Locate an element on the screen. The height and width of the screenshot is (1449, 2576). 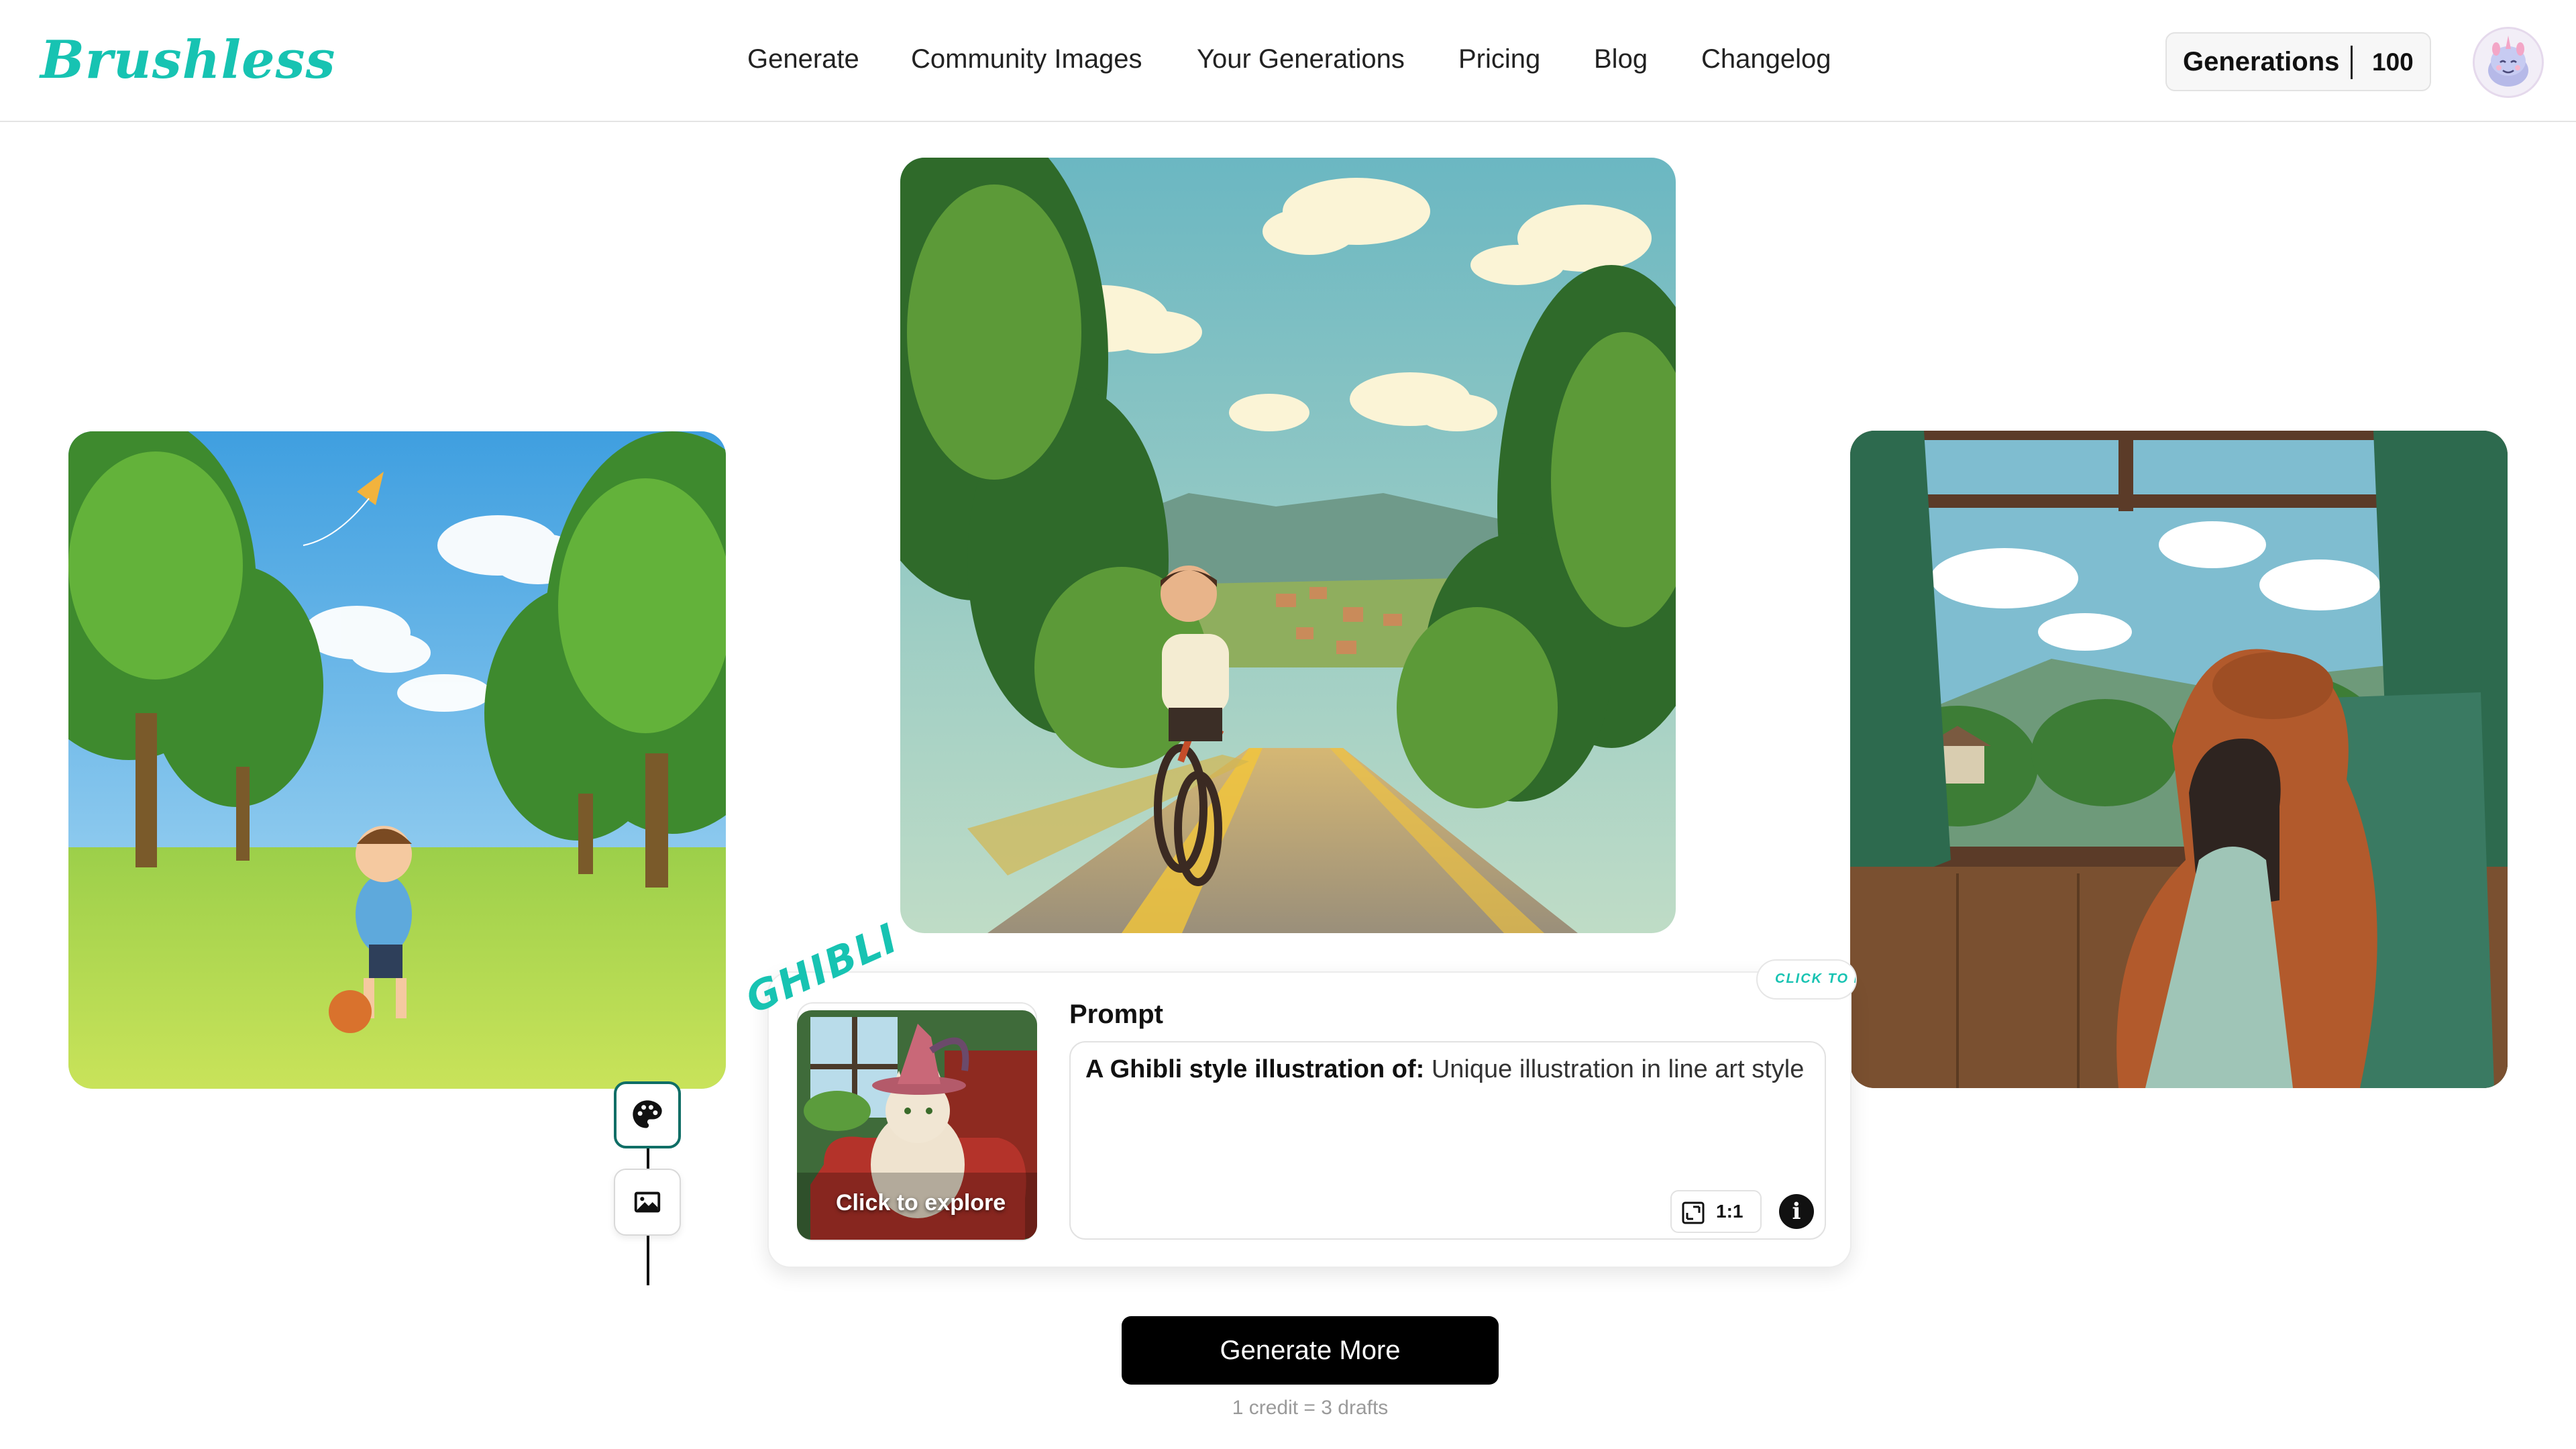
thumbnail-caption: Click to explore is located at coordinates (921, 1203).